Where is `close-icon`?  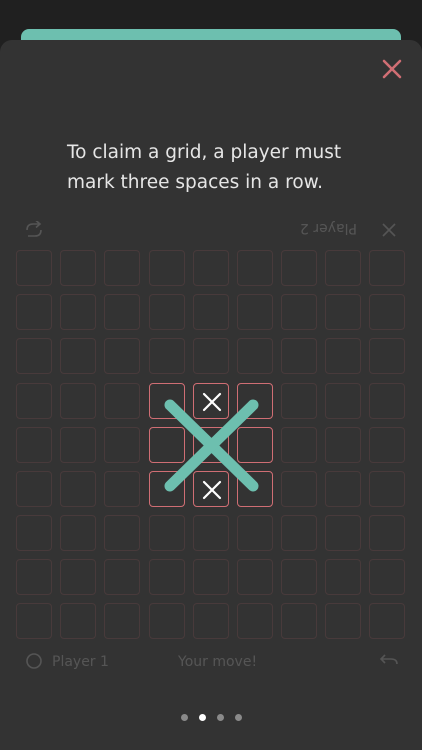 close-icon is located at coordinates (392, 69).